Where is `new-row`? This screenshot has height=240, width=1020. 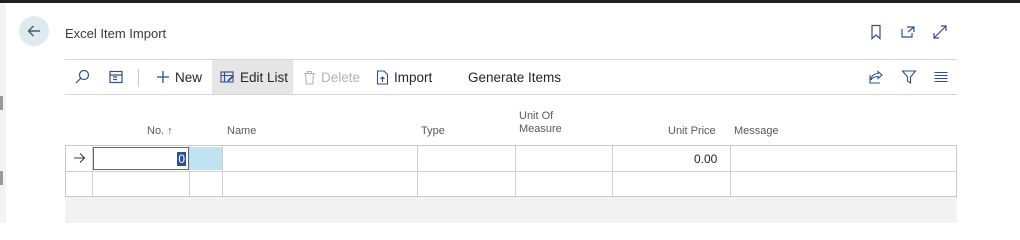
new-row is located at coordinates (511, 184).